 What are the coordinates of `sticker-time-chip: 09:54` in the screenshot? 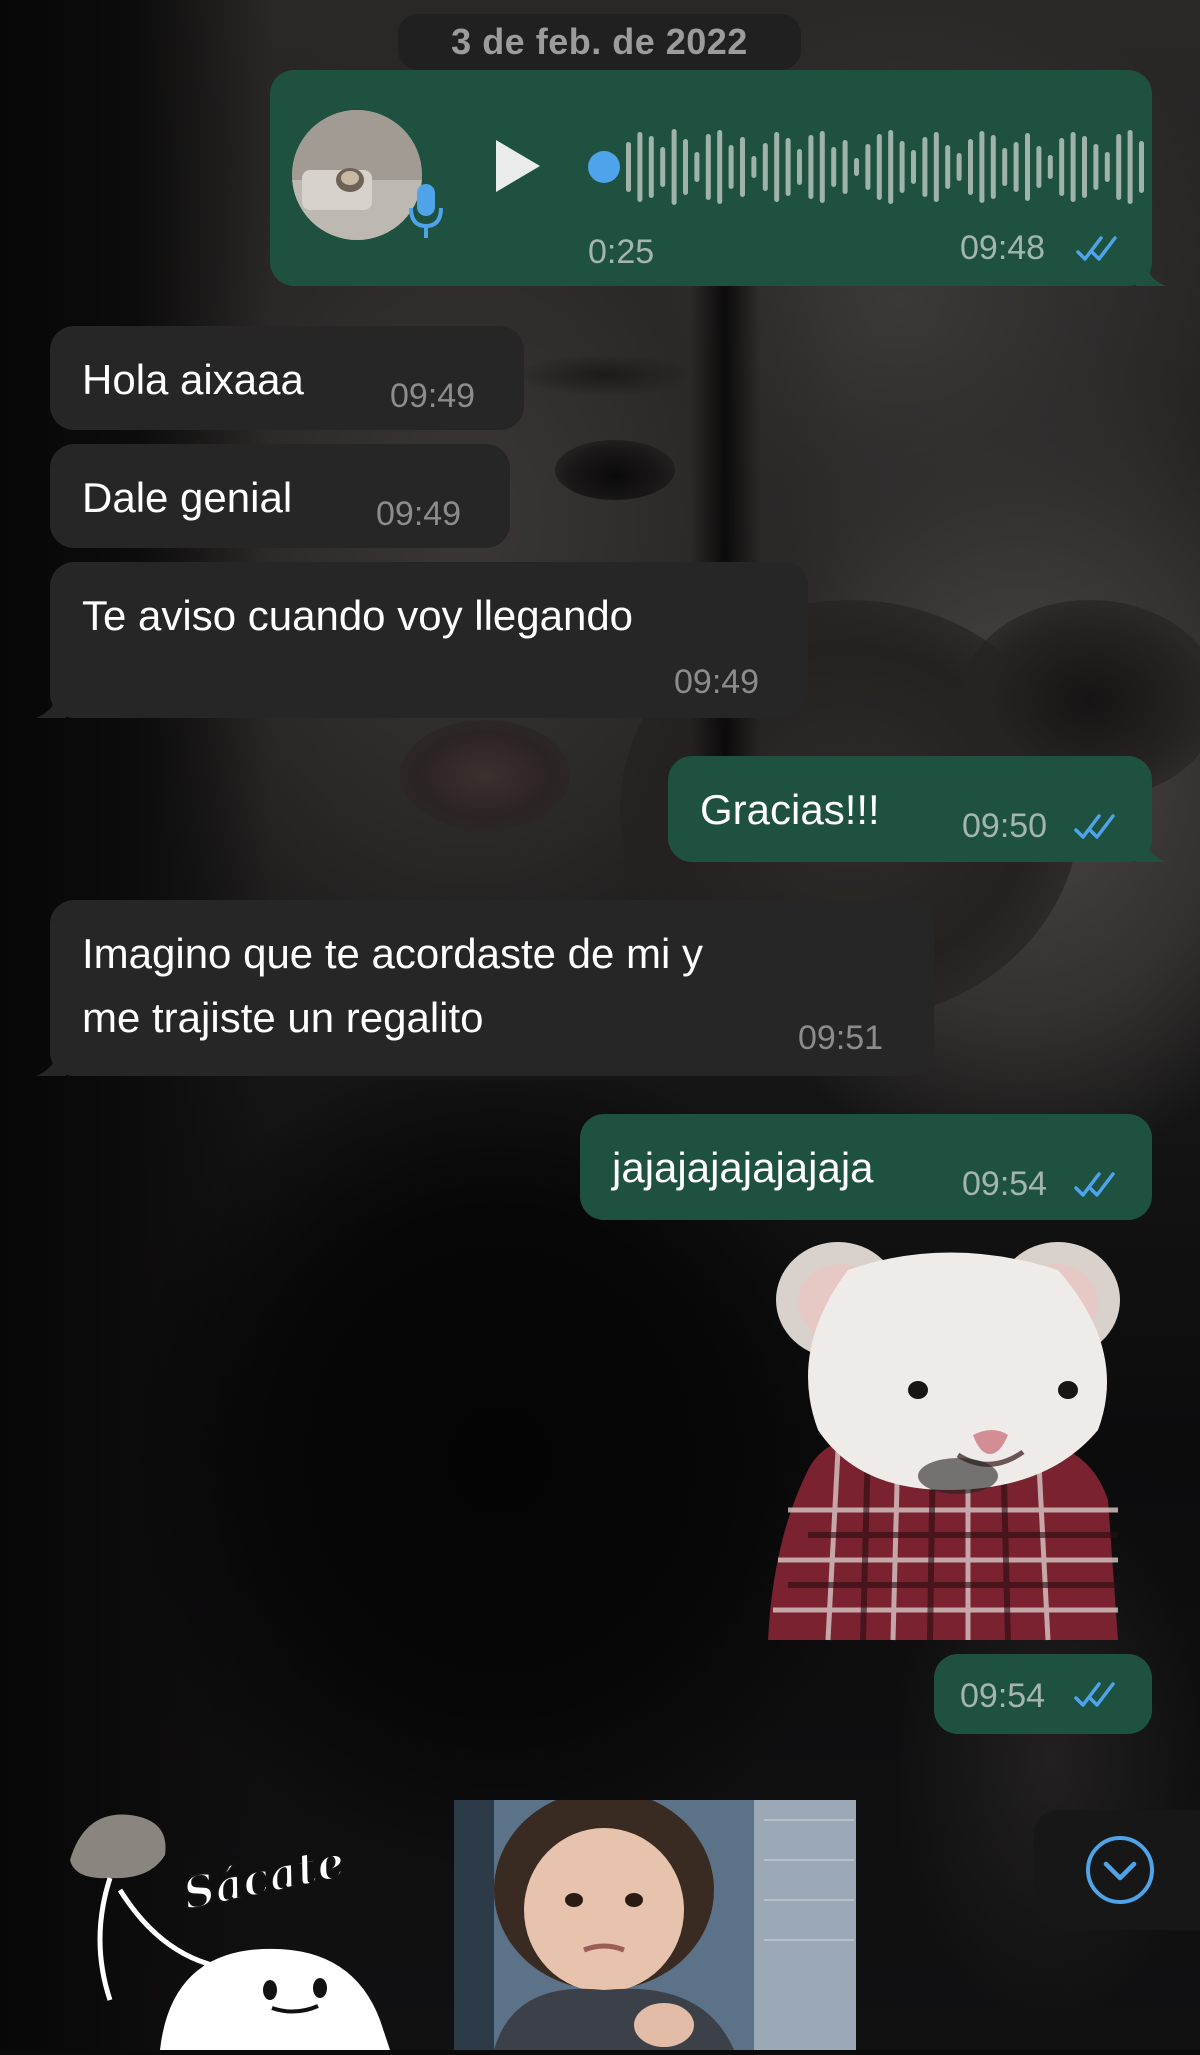 It's located at (1043, 1694).